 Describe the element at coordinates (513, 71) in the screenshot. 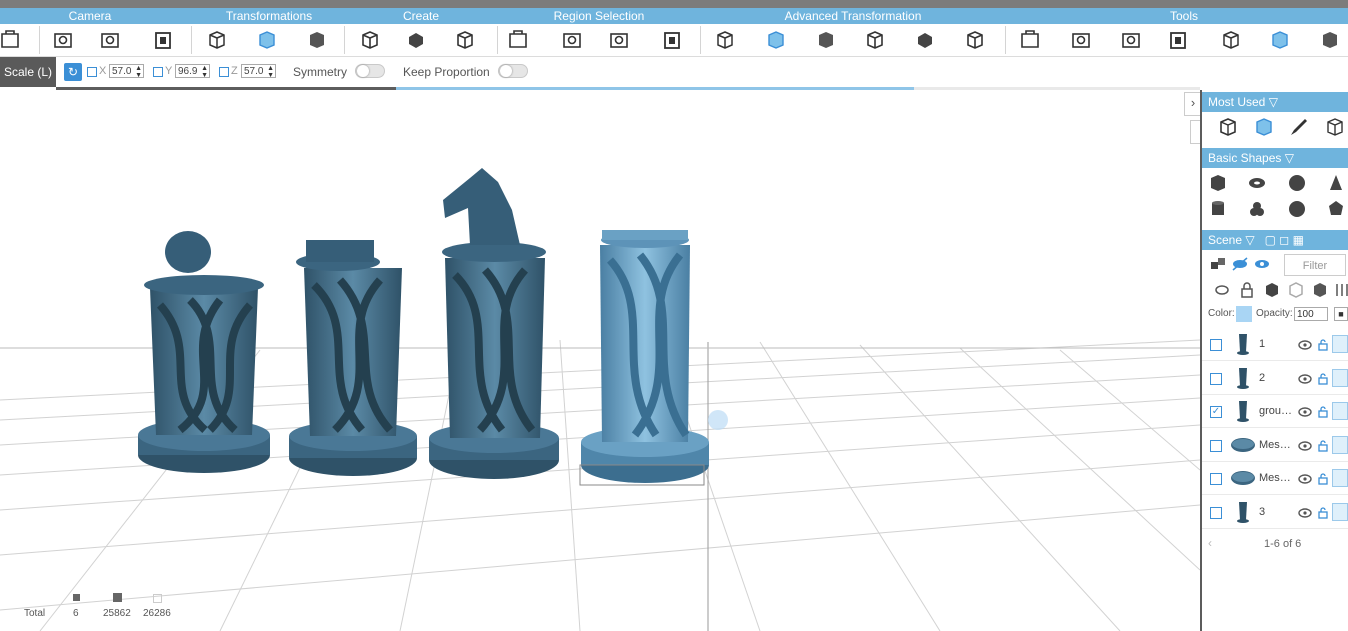

I see `keep-proportion-toggle` at that location.